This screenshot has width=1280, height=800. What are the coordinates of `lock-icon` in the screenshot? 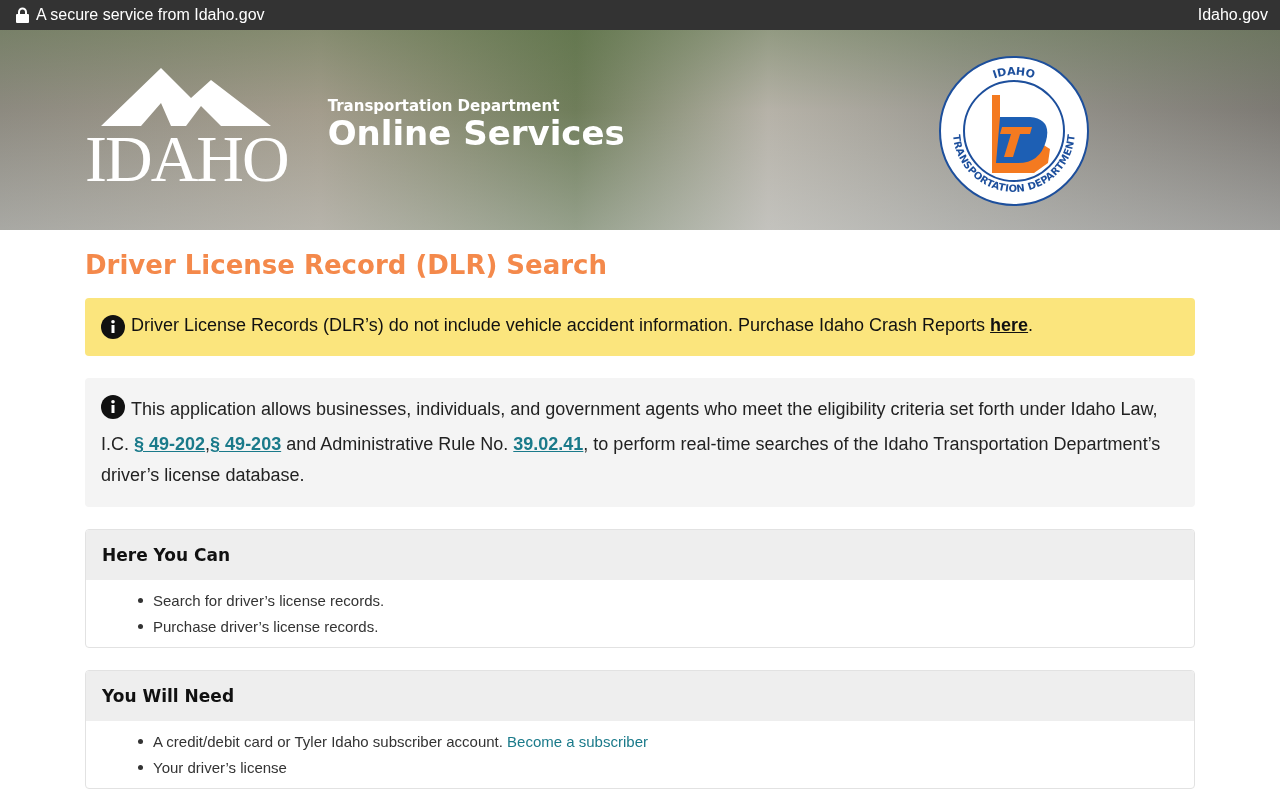 It's located at (22, 15).